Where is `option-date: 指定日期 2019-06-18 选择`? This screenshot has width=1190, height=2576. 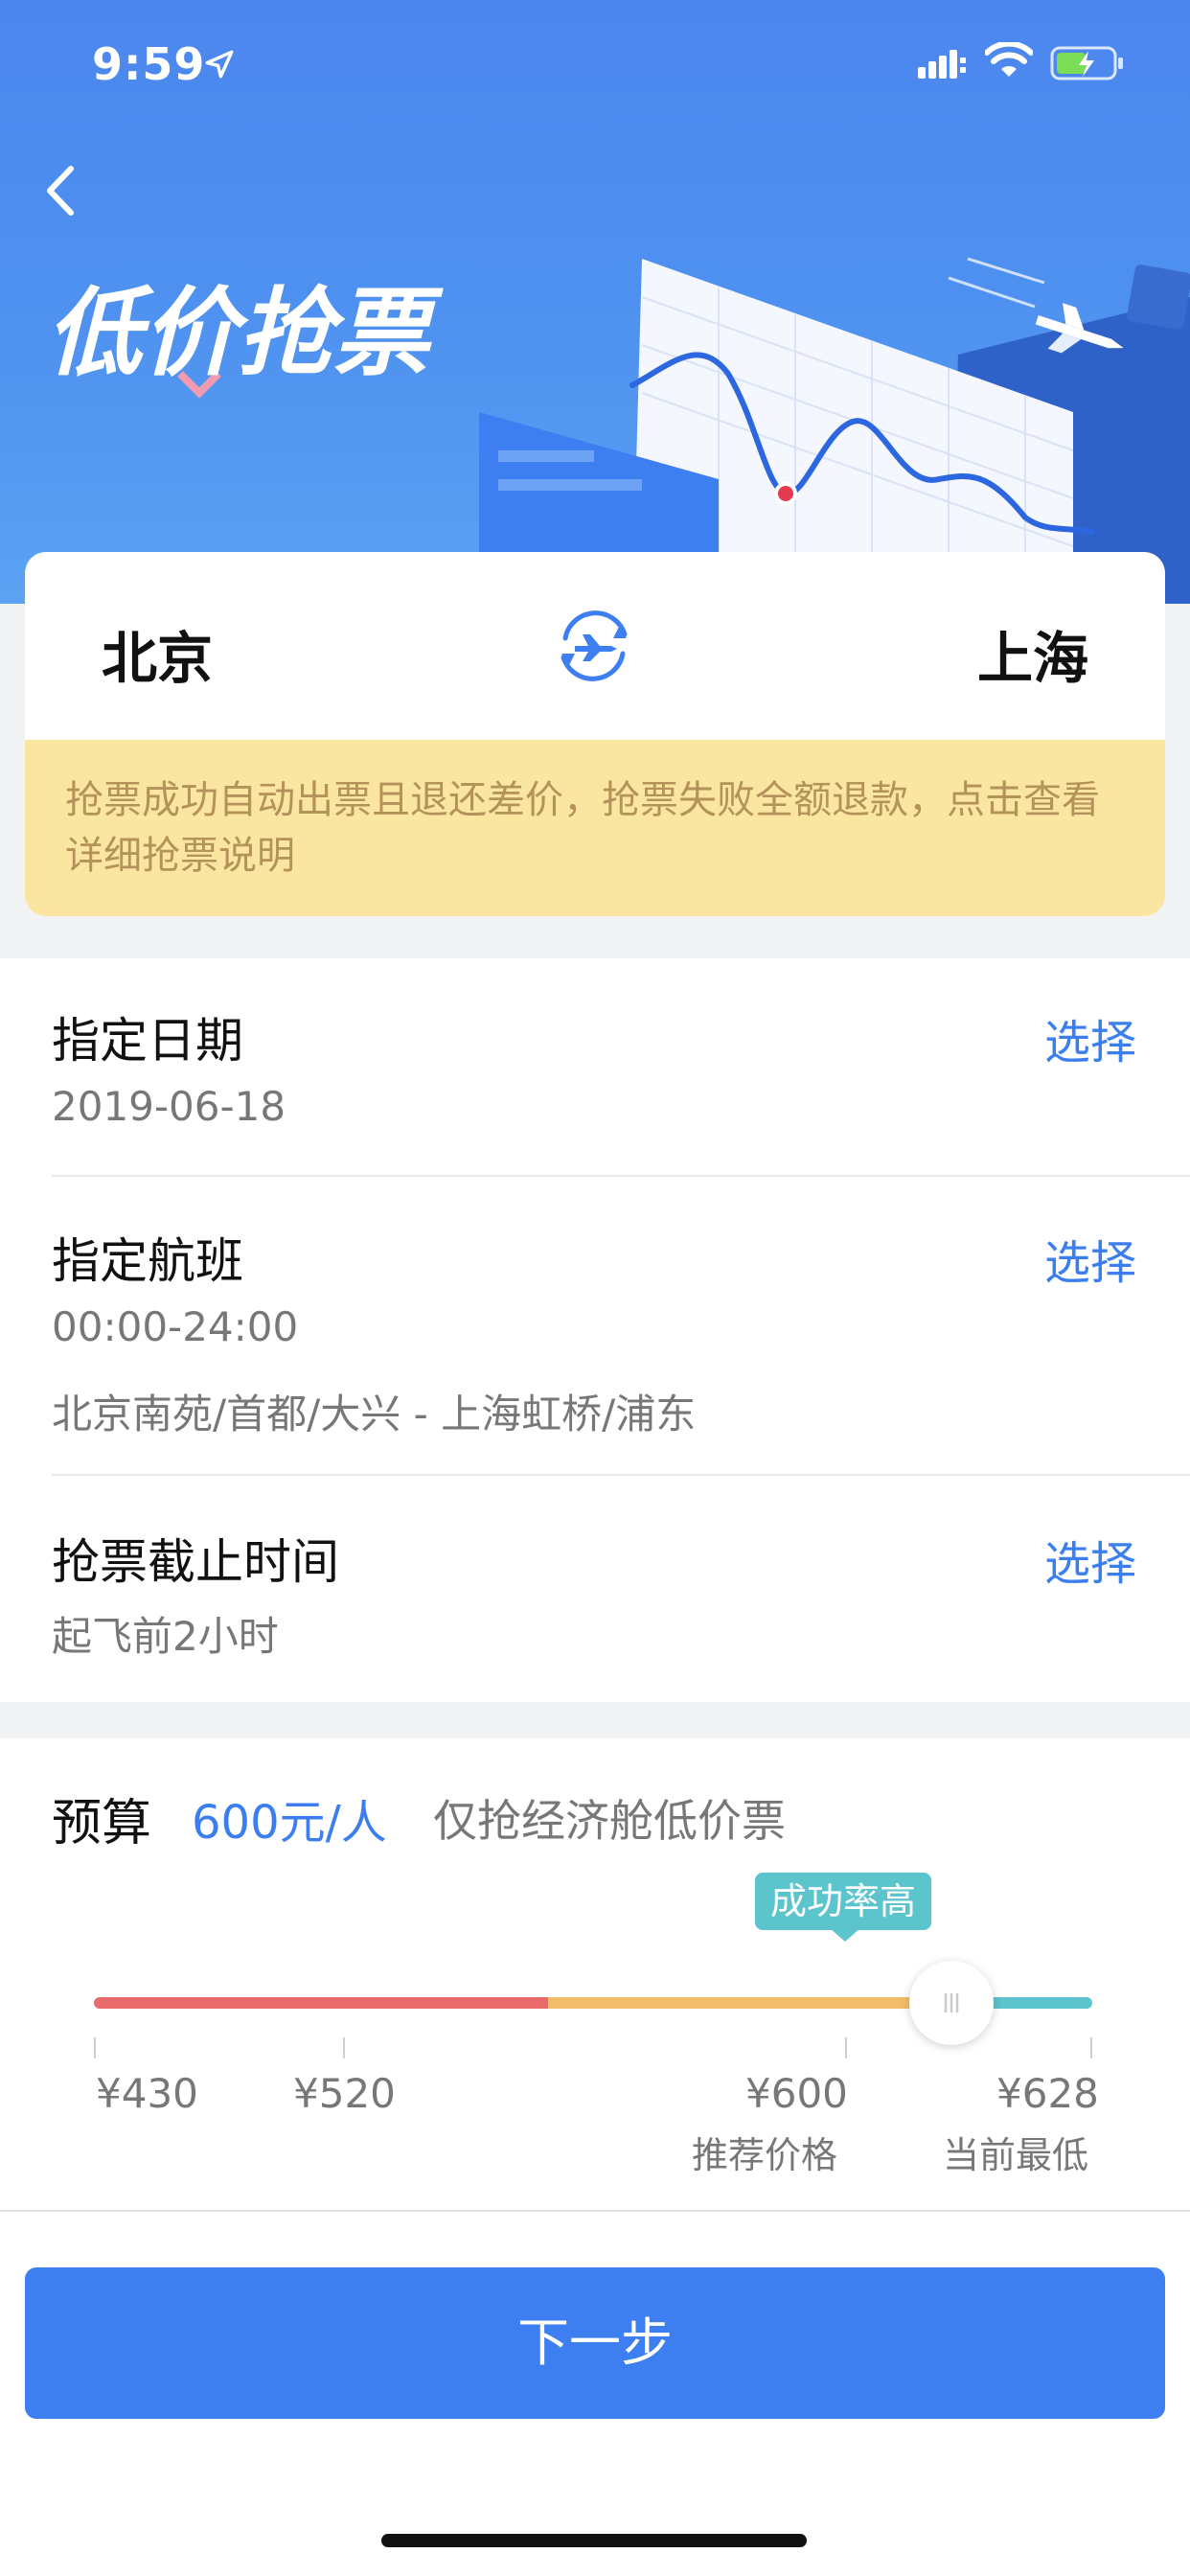 option-date: 指定日期 2019-06-18 选择 is located at coordinates (595, 1067).